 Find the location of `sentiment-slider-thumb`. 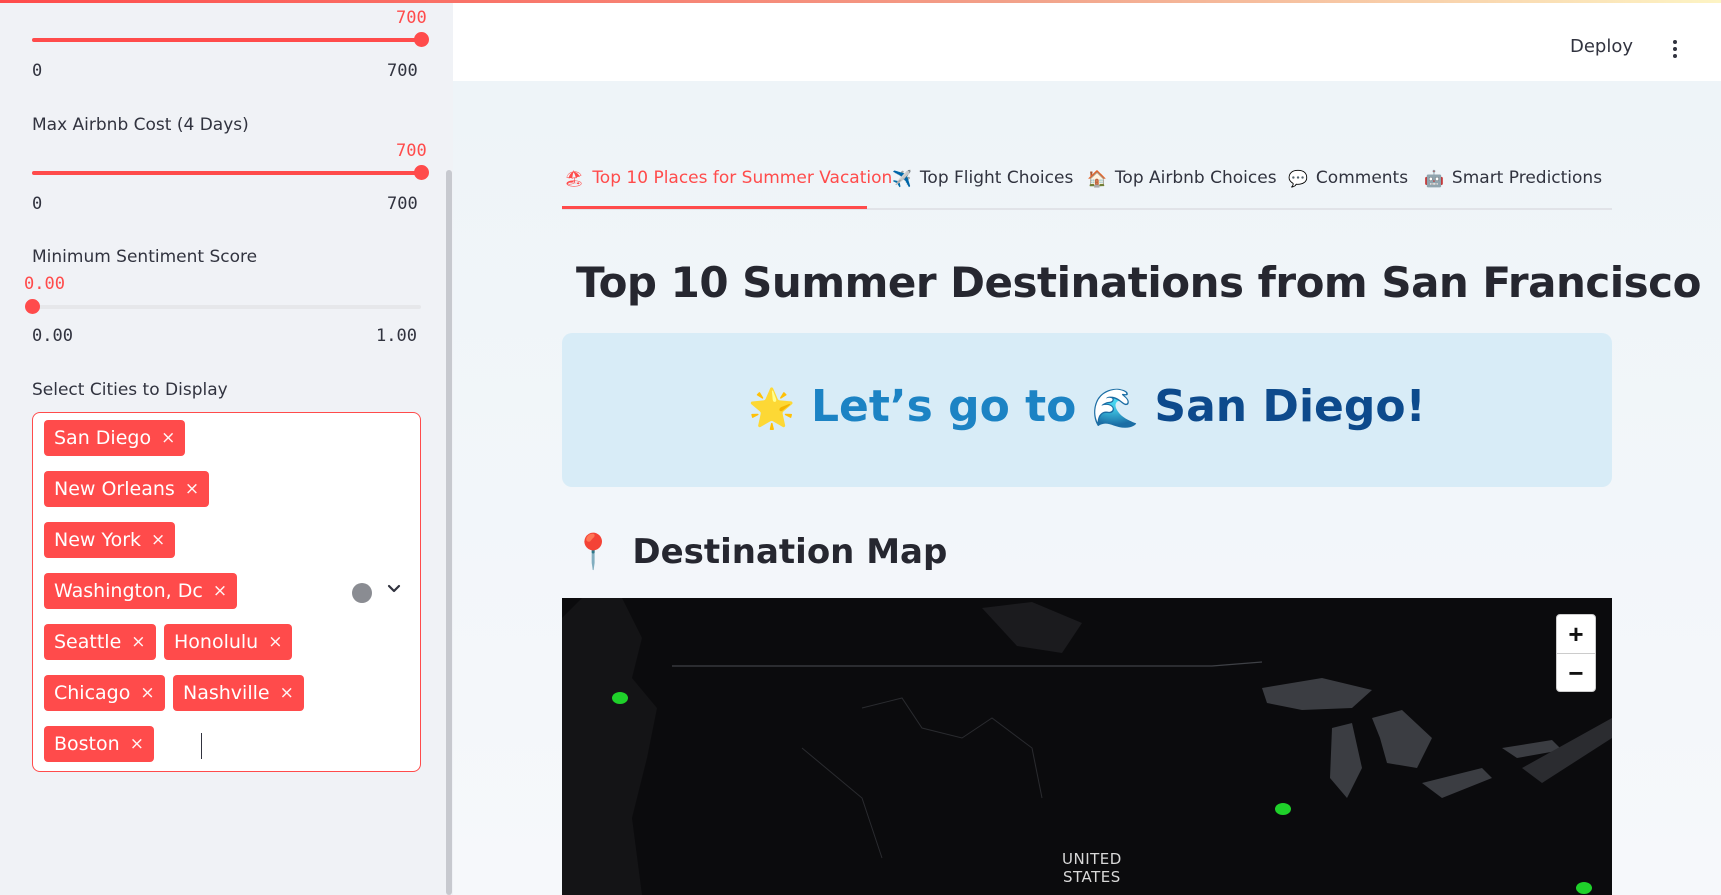

sentiment-slider-thumb is located at coordinates (32, 306).